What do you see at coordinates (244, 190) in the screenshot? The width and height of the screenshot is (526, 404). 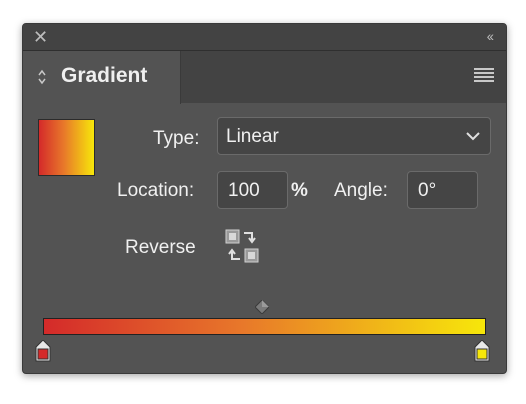 I see `location-value: 100` at bounding box center [244, 190].